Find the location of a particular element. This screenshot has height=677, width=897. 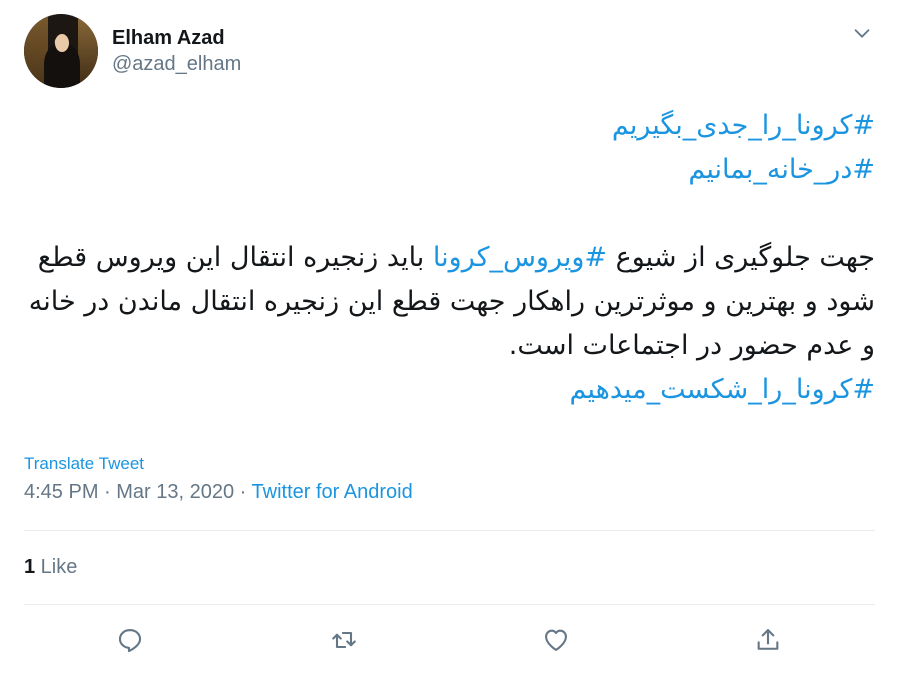

hashtag-link: #در_خانه_بمانیم is located at coordinates (781, 169).